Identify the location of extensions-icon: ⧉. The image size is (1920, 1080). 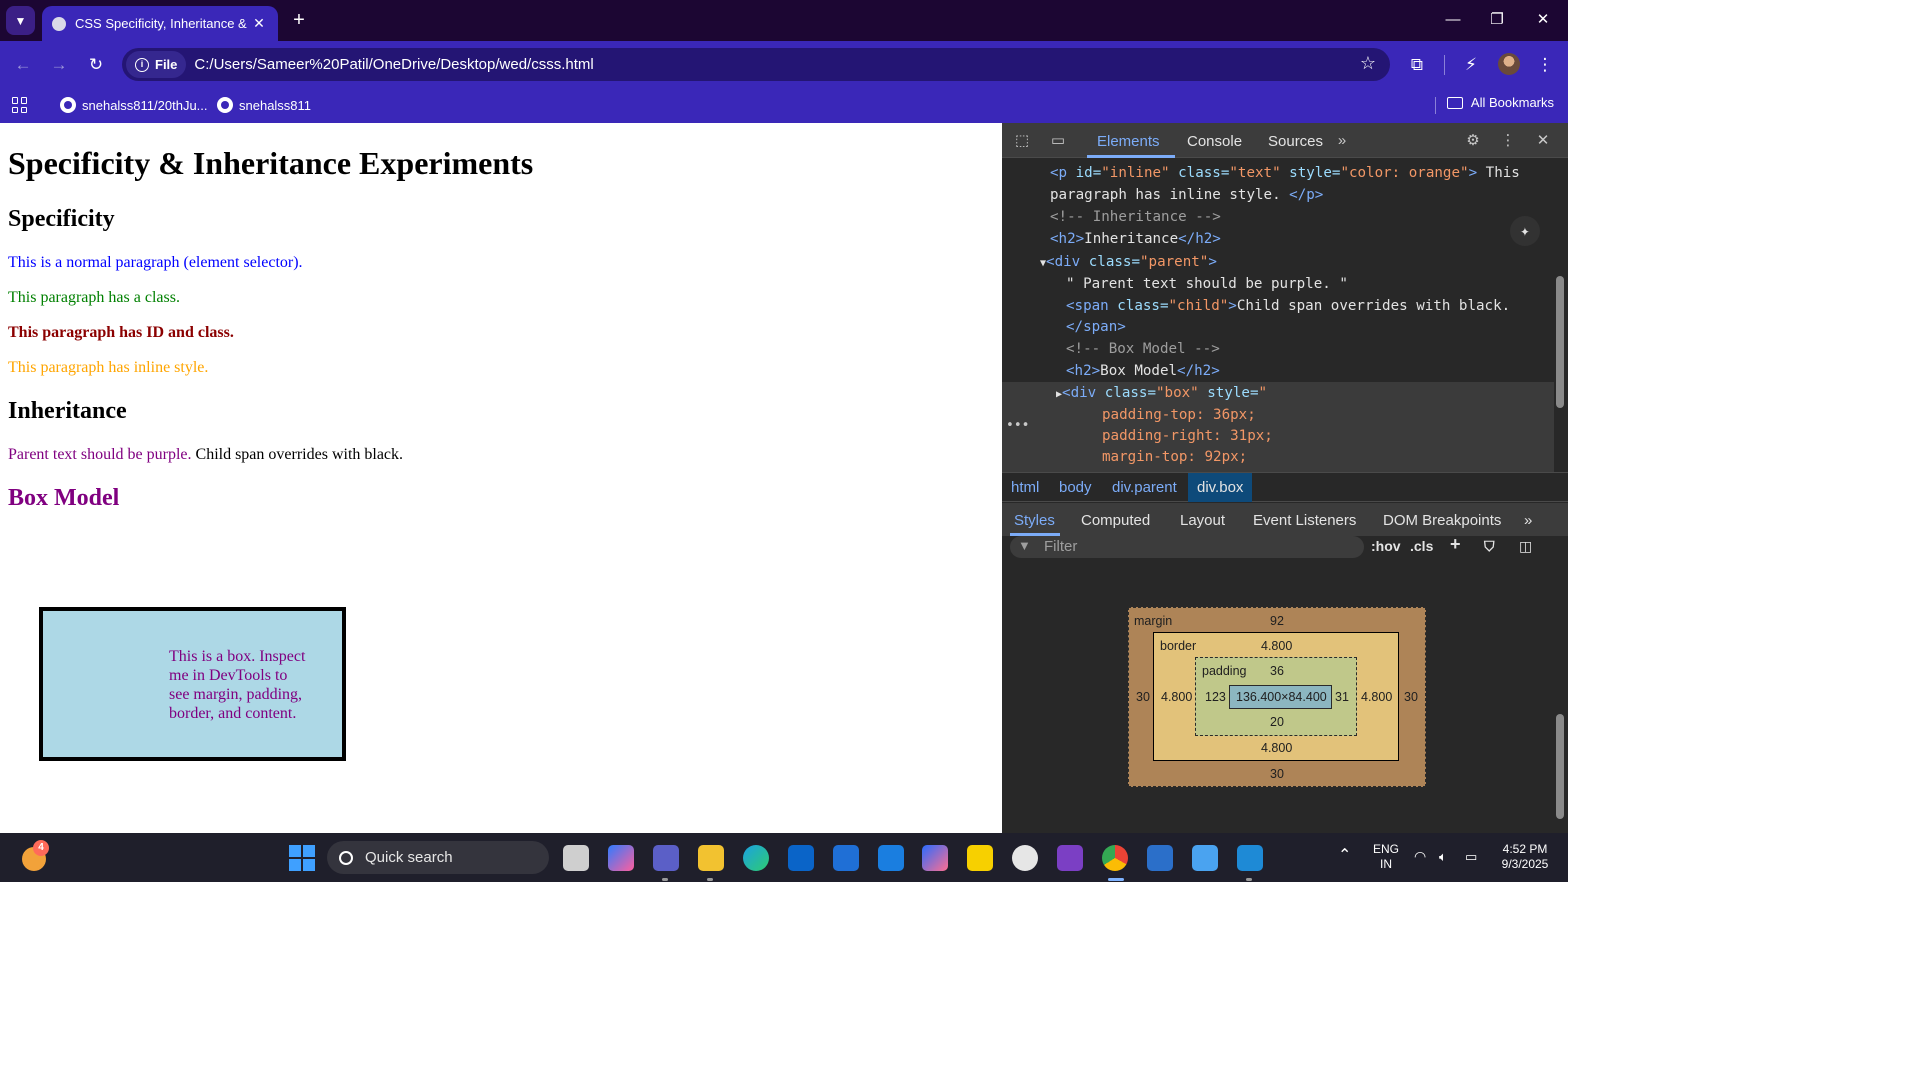
(1417, 65).